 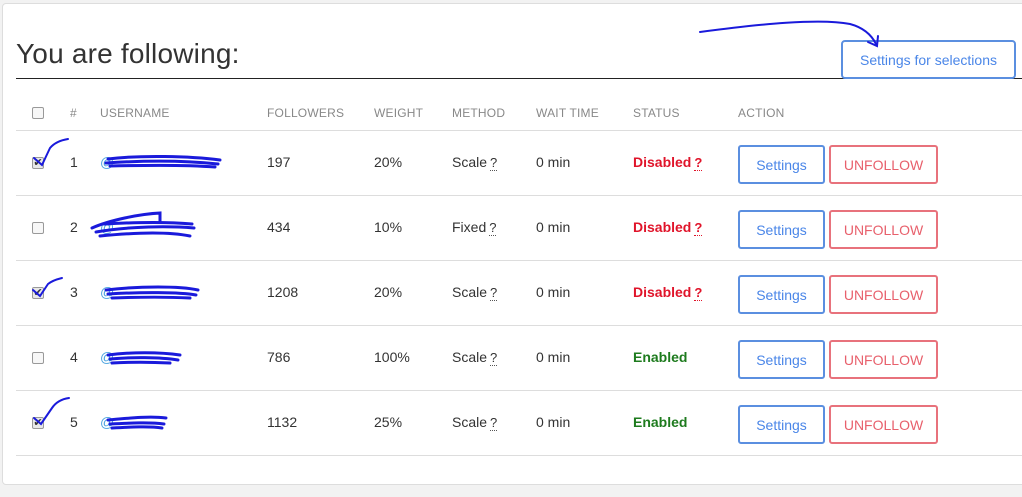 What do you see at coordinates (279, 227) in the screenshot?
I see `followers-count: 434` at bounding box center [279, 227].